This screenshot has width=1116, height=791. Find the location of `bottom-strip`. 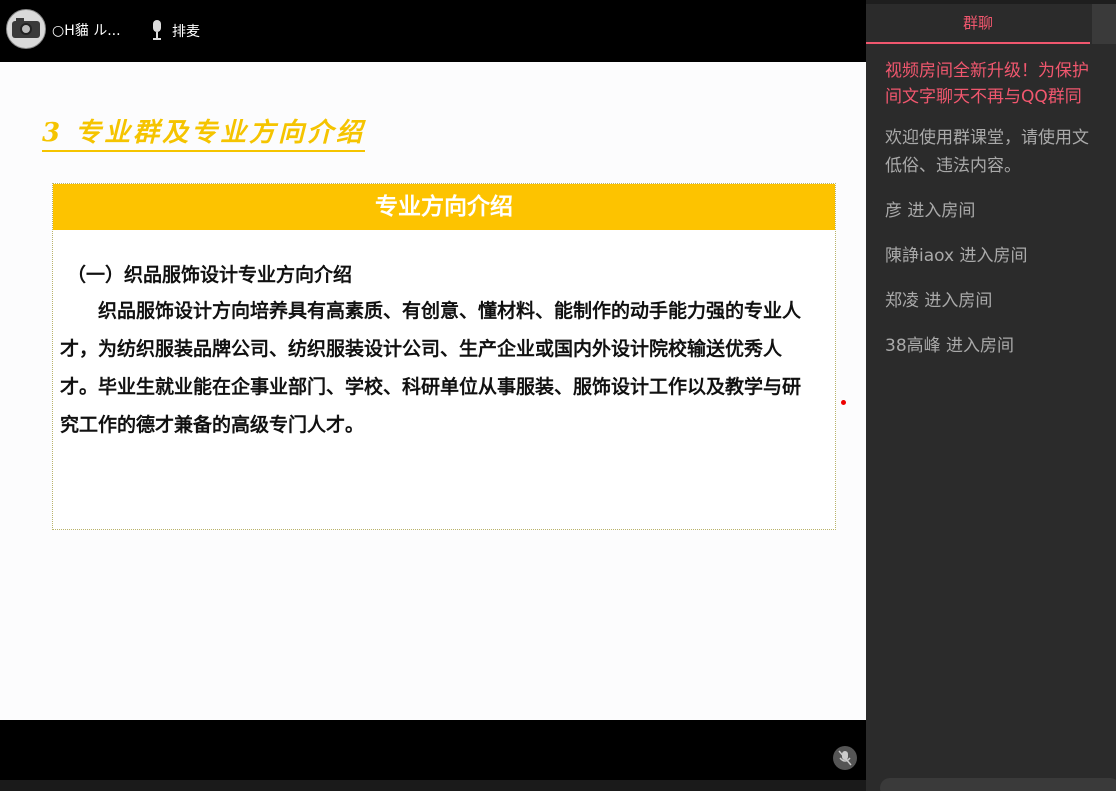

bottom-strip is located at coordinates (433, 785).